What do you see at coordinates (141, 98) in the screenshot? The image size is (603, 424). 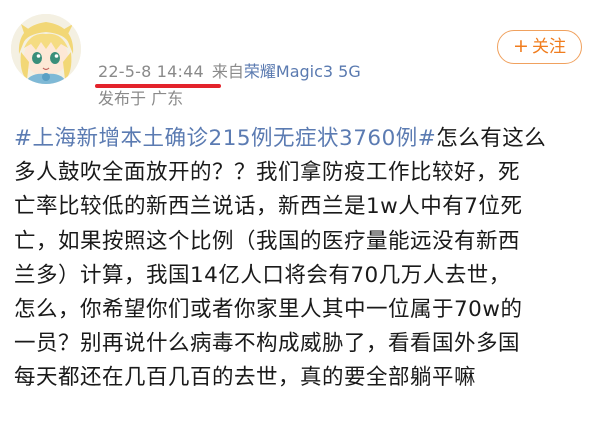 I see `post-location: 发布于 广东` at bounding box center [141, 98].